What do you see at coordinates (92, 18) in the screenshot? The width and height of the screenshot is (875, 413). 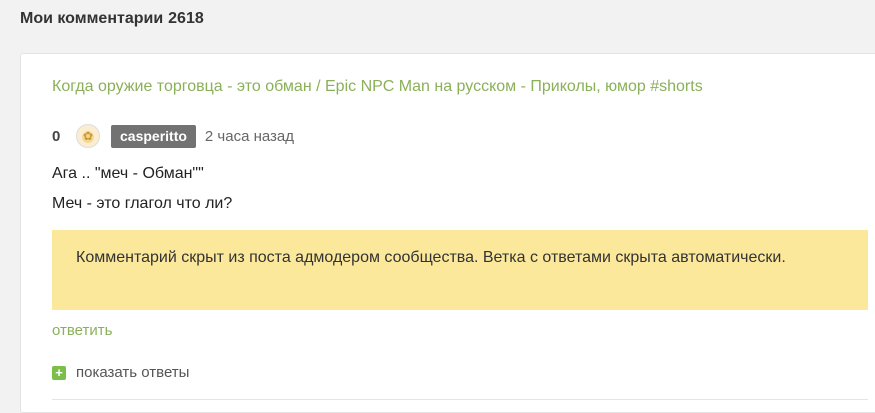 I see `page-title-text: Мои комментарии` at bounding box center [92, 18].